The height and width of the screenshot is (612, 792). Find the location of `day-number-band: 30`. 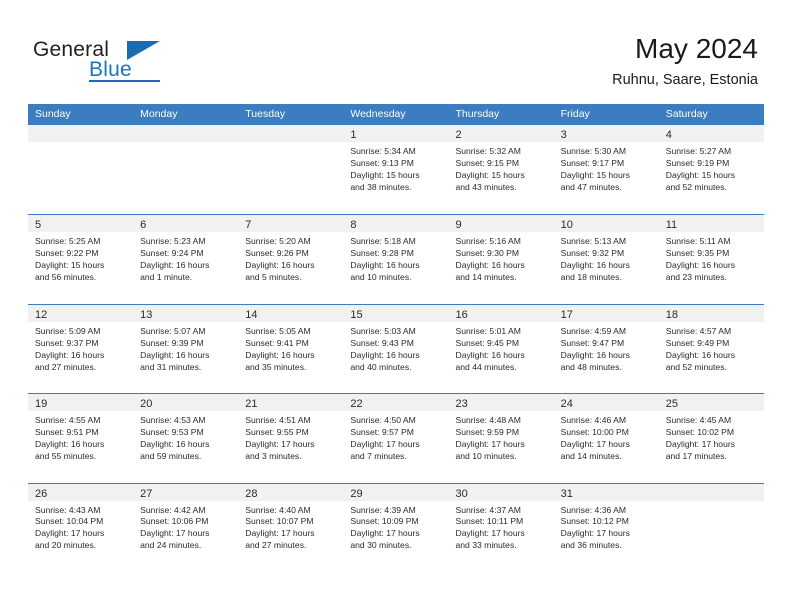

day-number-band: 30 is located at coordinates (501, 492).